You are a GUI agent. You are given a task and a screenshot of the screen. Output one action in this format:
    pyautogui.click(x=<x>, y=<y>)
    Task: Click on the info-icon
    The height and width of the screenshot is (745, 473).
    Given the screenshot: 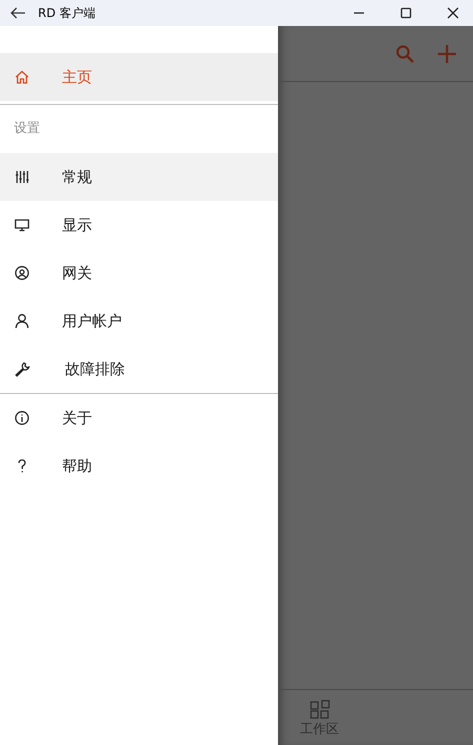 What is the action you would take?
    pyautogui.click(x=22, y=418)
    